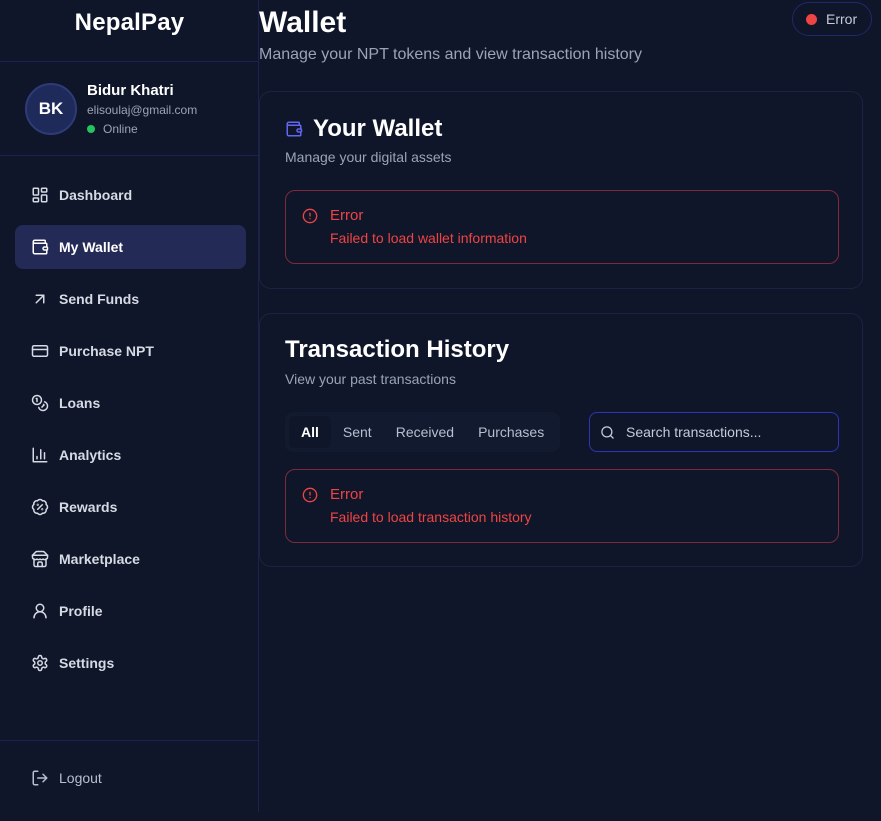  Describe the element at coordinates (80, 403) in the screenshot. I see `sidebar-item-label: Loans` at that location.